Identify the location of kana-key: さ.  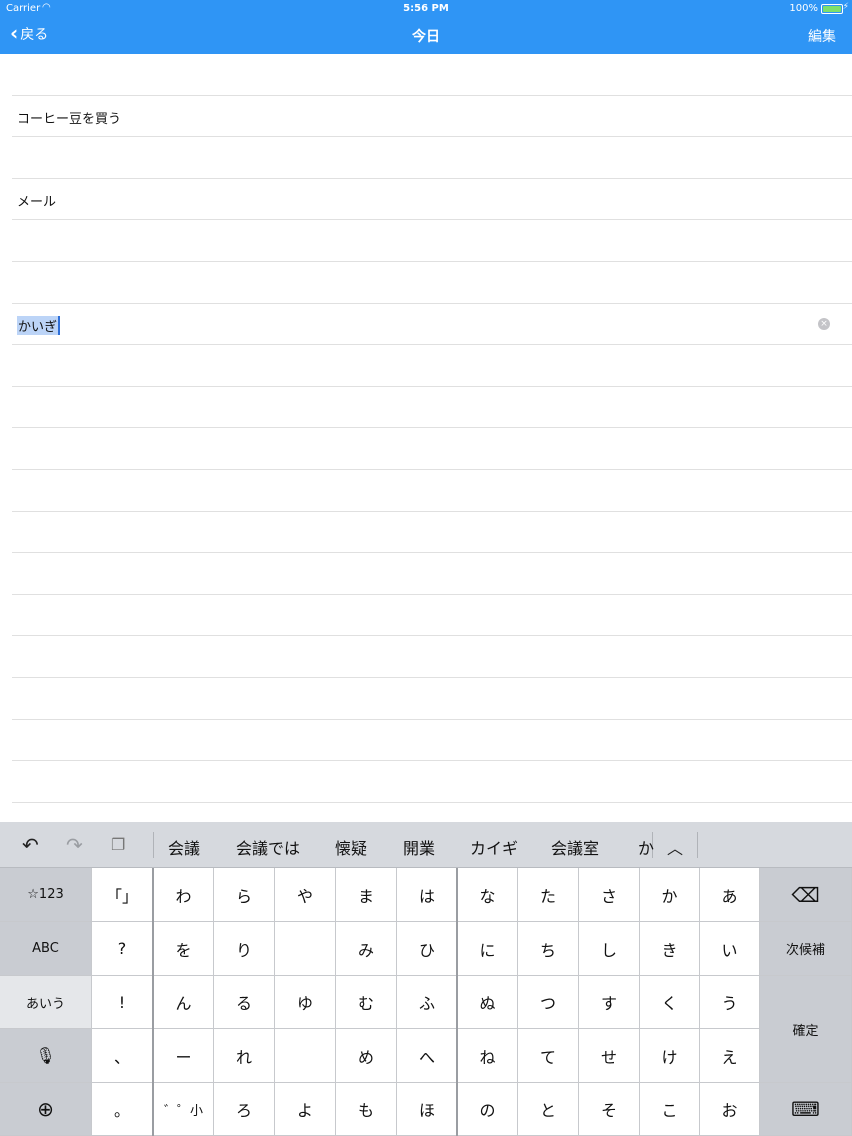
(609, 895).